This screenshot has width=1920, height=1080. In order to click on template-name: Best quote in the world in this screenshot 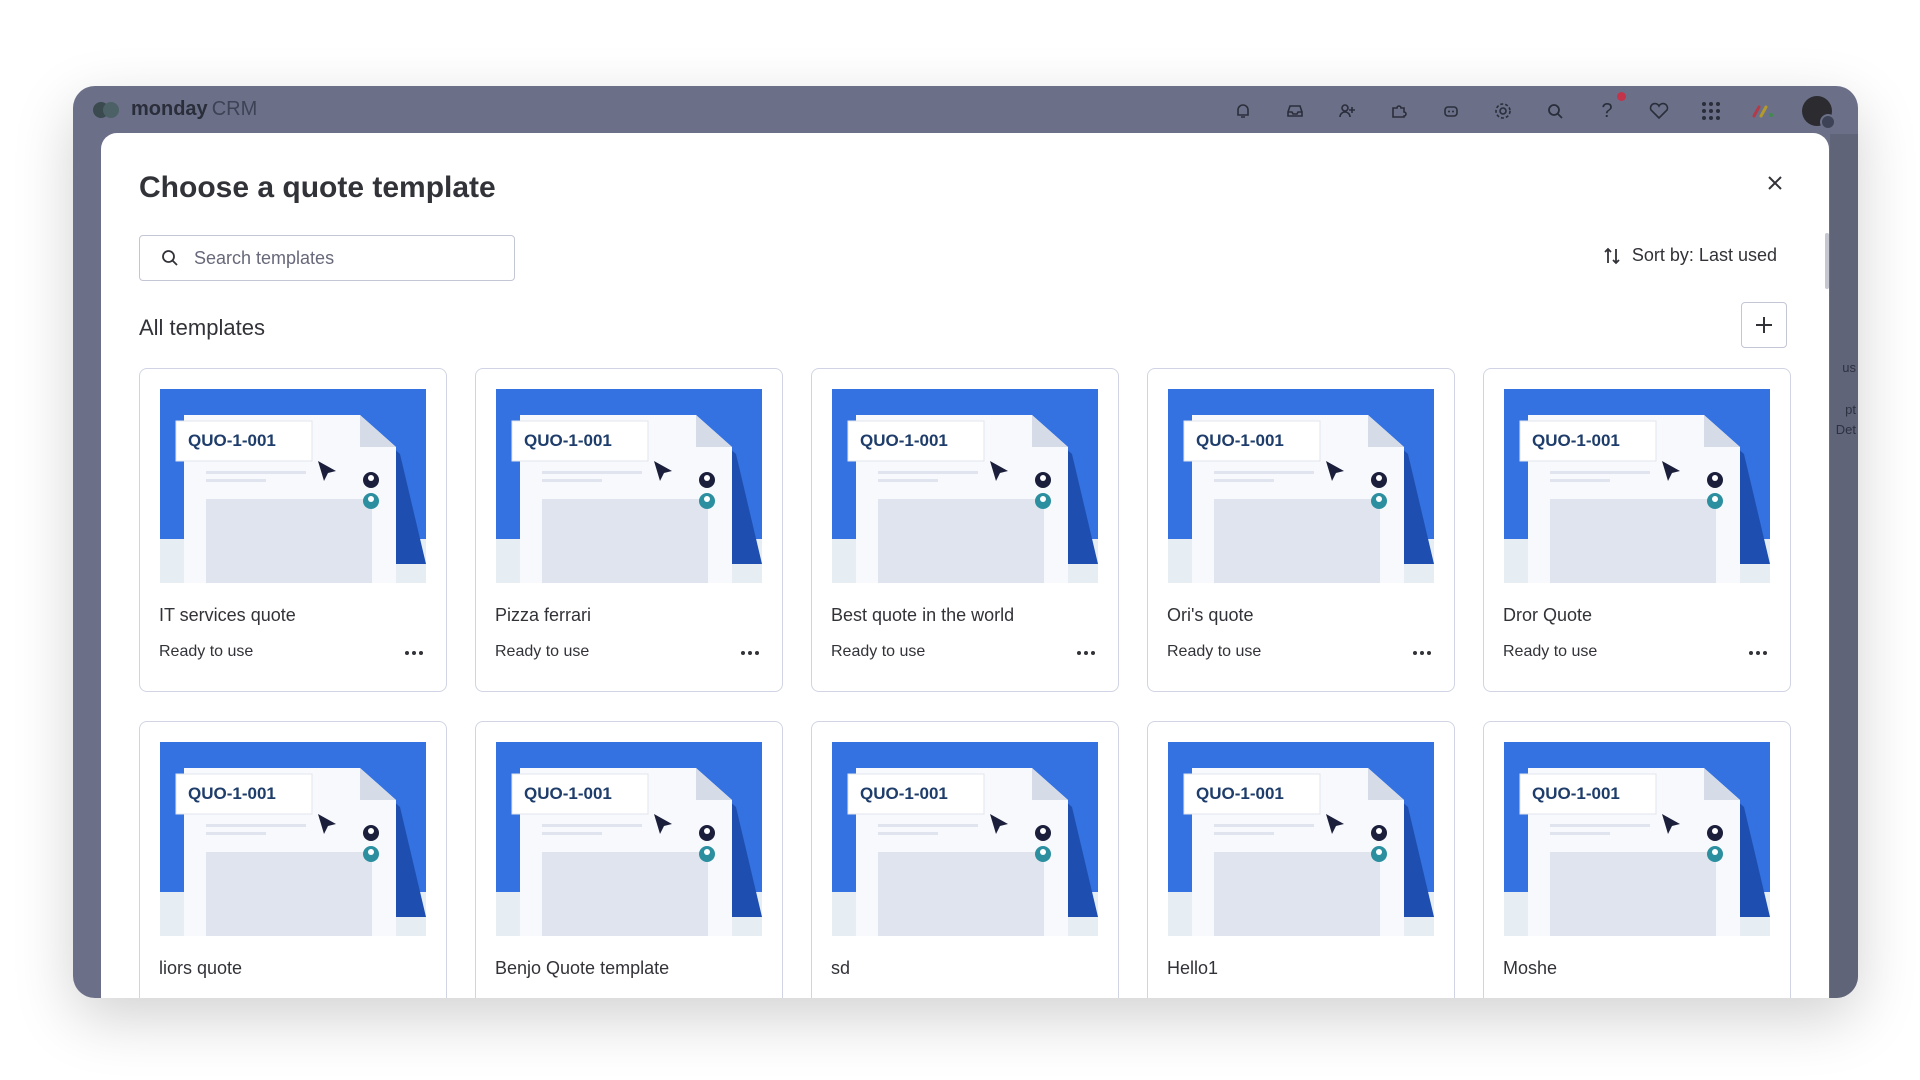, I will do `click(923, 615)`.